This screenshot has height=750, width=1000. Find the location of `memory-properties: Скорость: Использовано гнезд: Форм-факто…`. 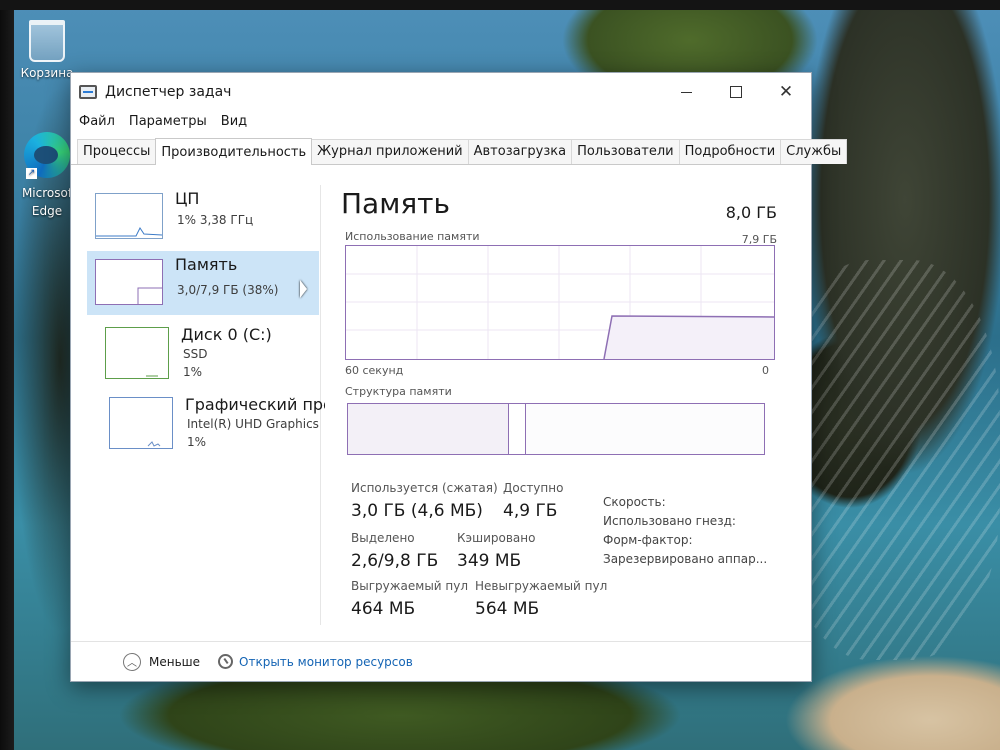

memory-properties: Скорость: Использовано гнезд: Форм-факто… is located at coordinates (685, 531).